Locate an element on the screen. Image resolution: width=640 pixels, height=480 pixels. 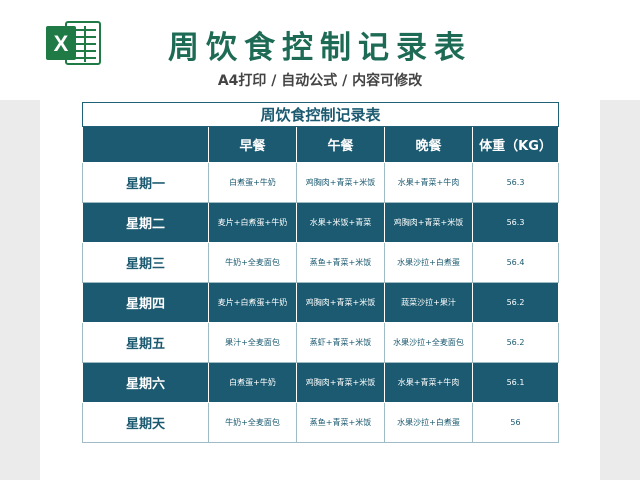
day-cell: 星期二 is located at coordinates (145, 222).